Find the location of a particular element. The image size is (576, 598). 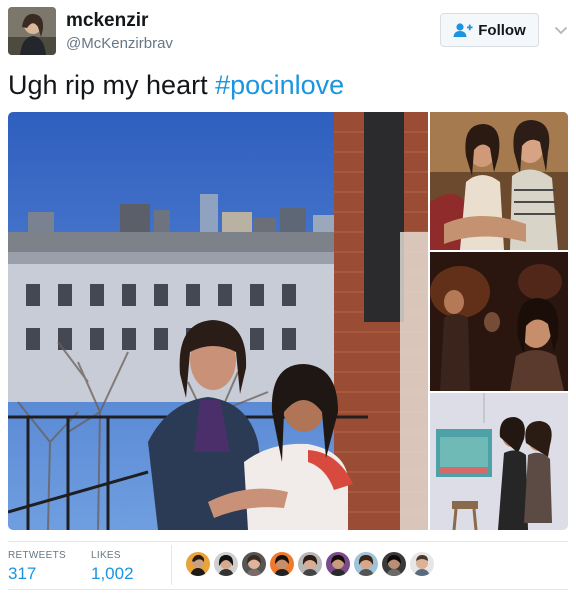

likes-count: 1,002 is located at coordinates (112, 574).